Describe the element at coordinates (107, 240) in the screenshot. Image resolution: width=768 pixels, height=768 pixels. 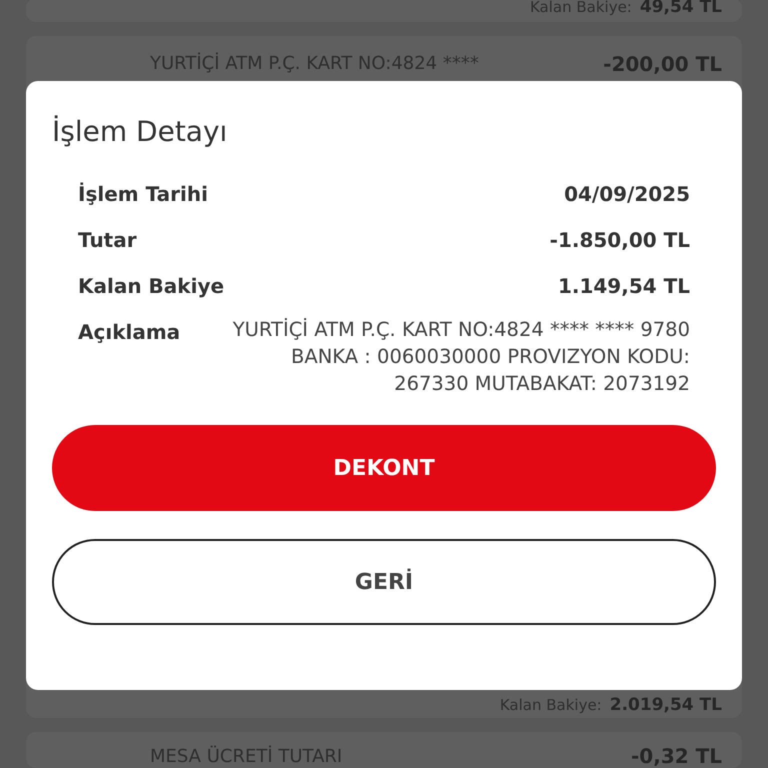
I see `detail-label: Tutar` at that location.